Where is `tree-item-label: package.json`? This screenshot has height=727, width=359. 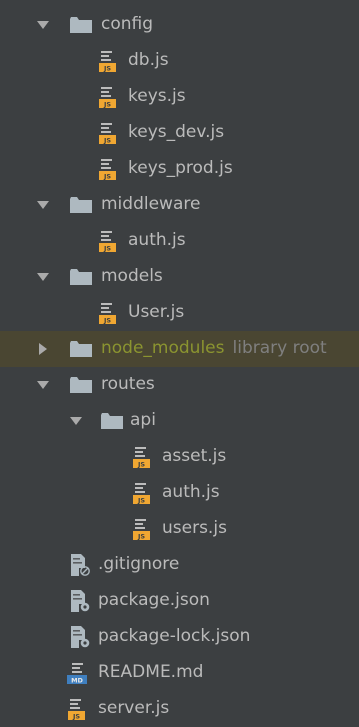 tree-item-label: package.json is located at coordinates (154, 600).